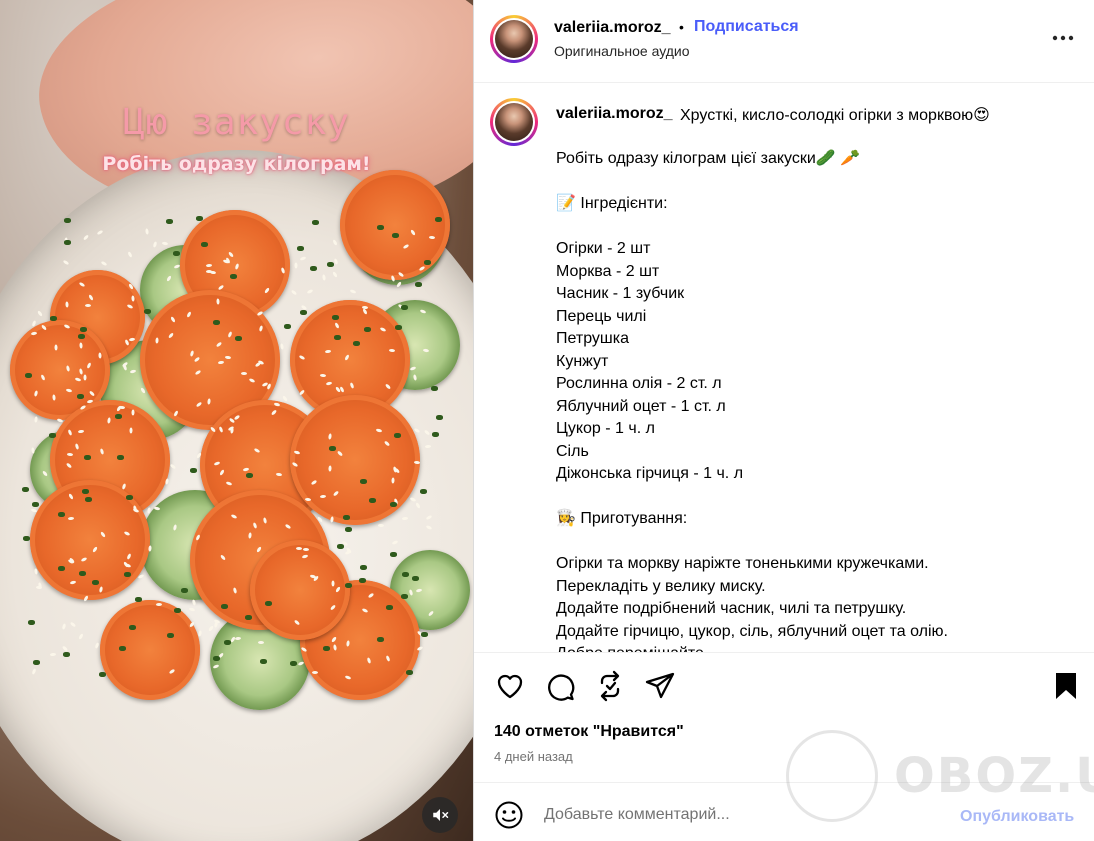 This screenshot has height=841, width=1094. Describe the element at coordinates (440, 815) in the screenshot. I see `mute-button` at that location.